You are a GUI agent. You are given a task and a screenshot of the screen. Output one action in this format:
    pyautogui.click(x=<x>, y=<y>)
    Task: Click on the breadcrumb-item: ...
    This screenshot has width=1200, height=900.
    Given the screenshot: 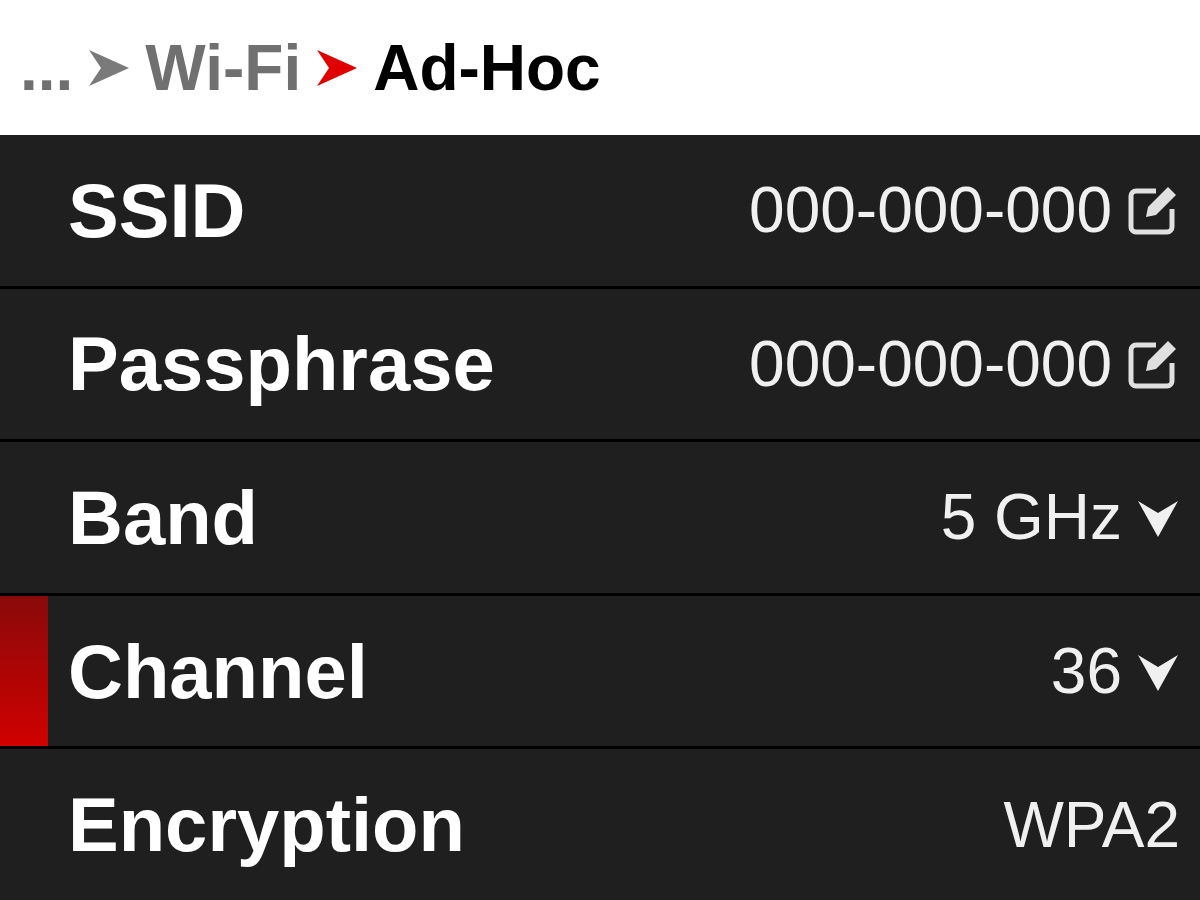 What is the action you would take?
    pyautogui.click(x=47, y=67)
    